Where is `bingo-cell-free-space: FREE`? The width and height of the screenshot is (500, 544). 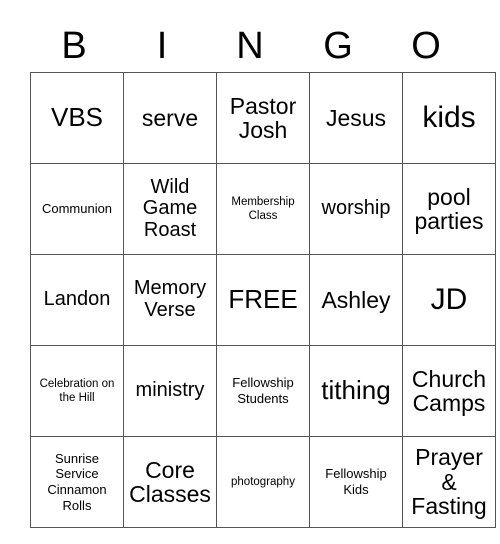
bingo-cell-free-space: FREE is located at coordinates (263, 300).